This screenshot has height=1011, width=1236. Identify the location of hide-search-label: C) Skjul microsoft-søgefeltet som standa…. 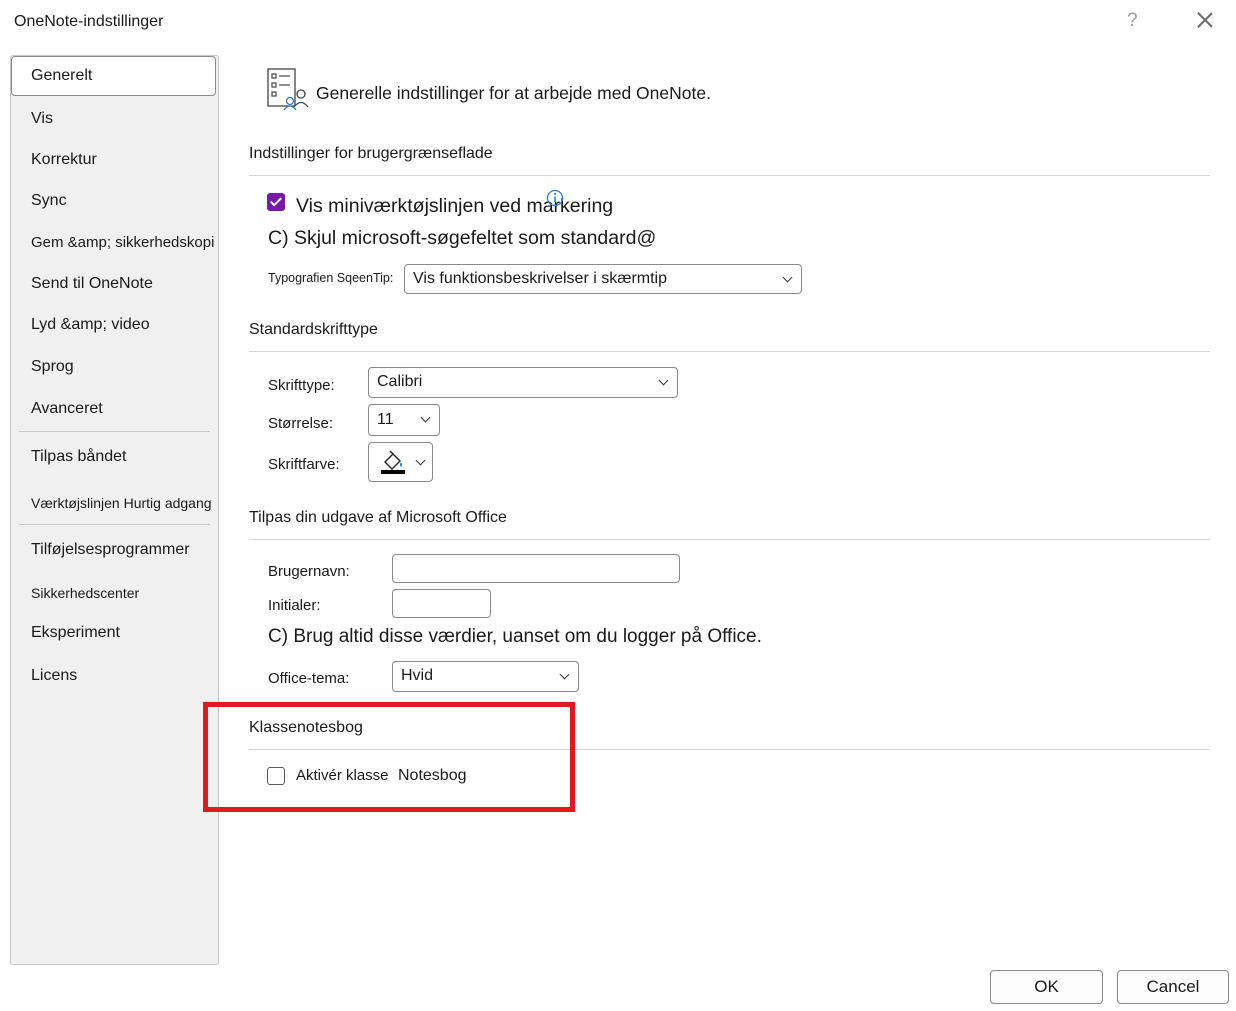
(462, 238).